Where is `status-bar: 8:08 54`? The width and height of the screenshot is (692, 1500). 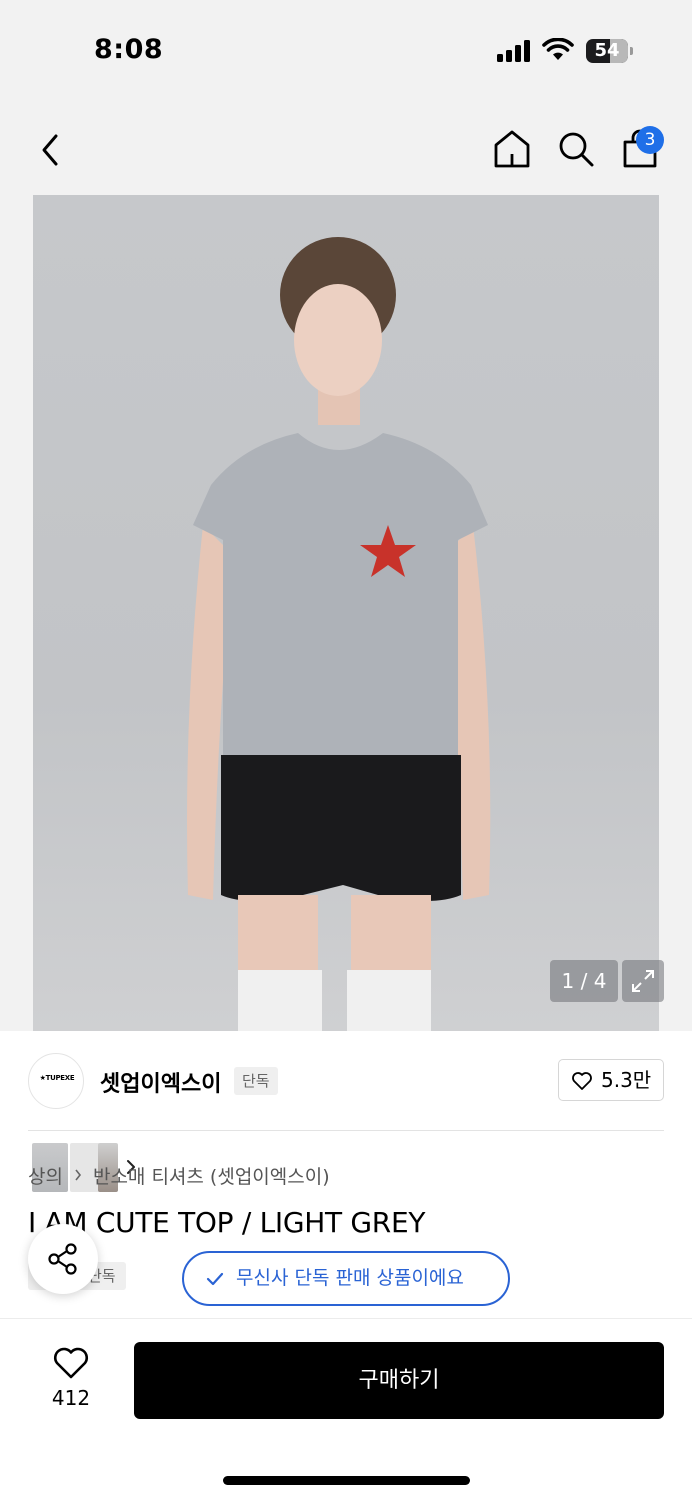
status-bar: 8:08 54 is located at coordinates (346, 50).